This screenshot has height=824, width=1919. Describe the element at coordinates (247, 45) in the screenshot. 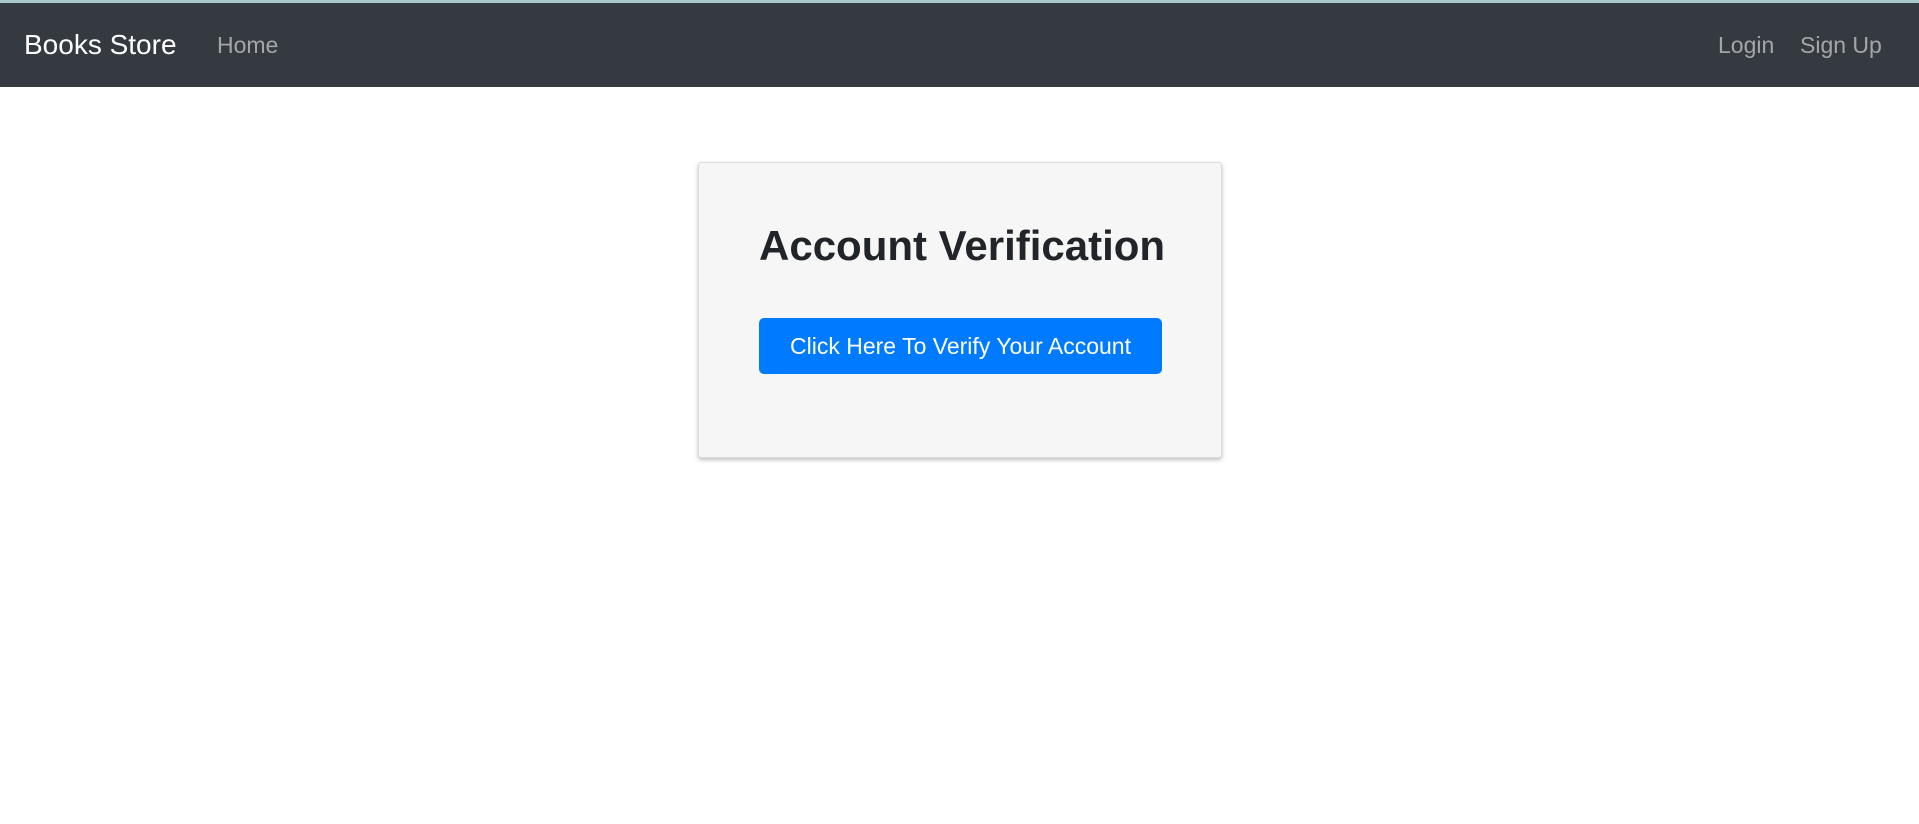

I see `nav-link-home: Home` at that location.